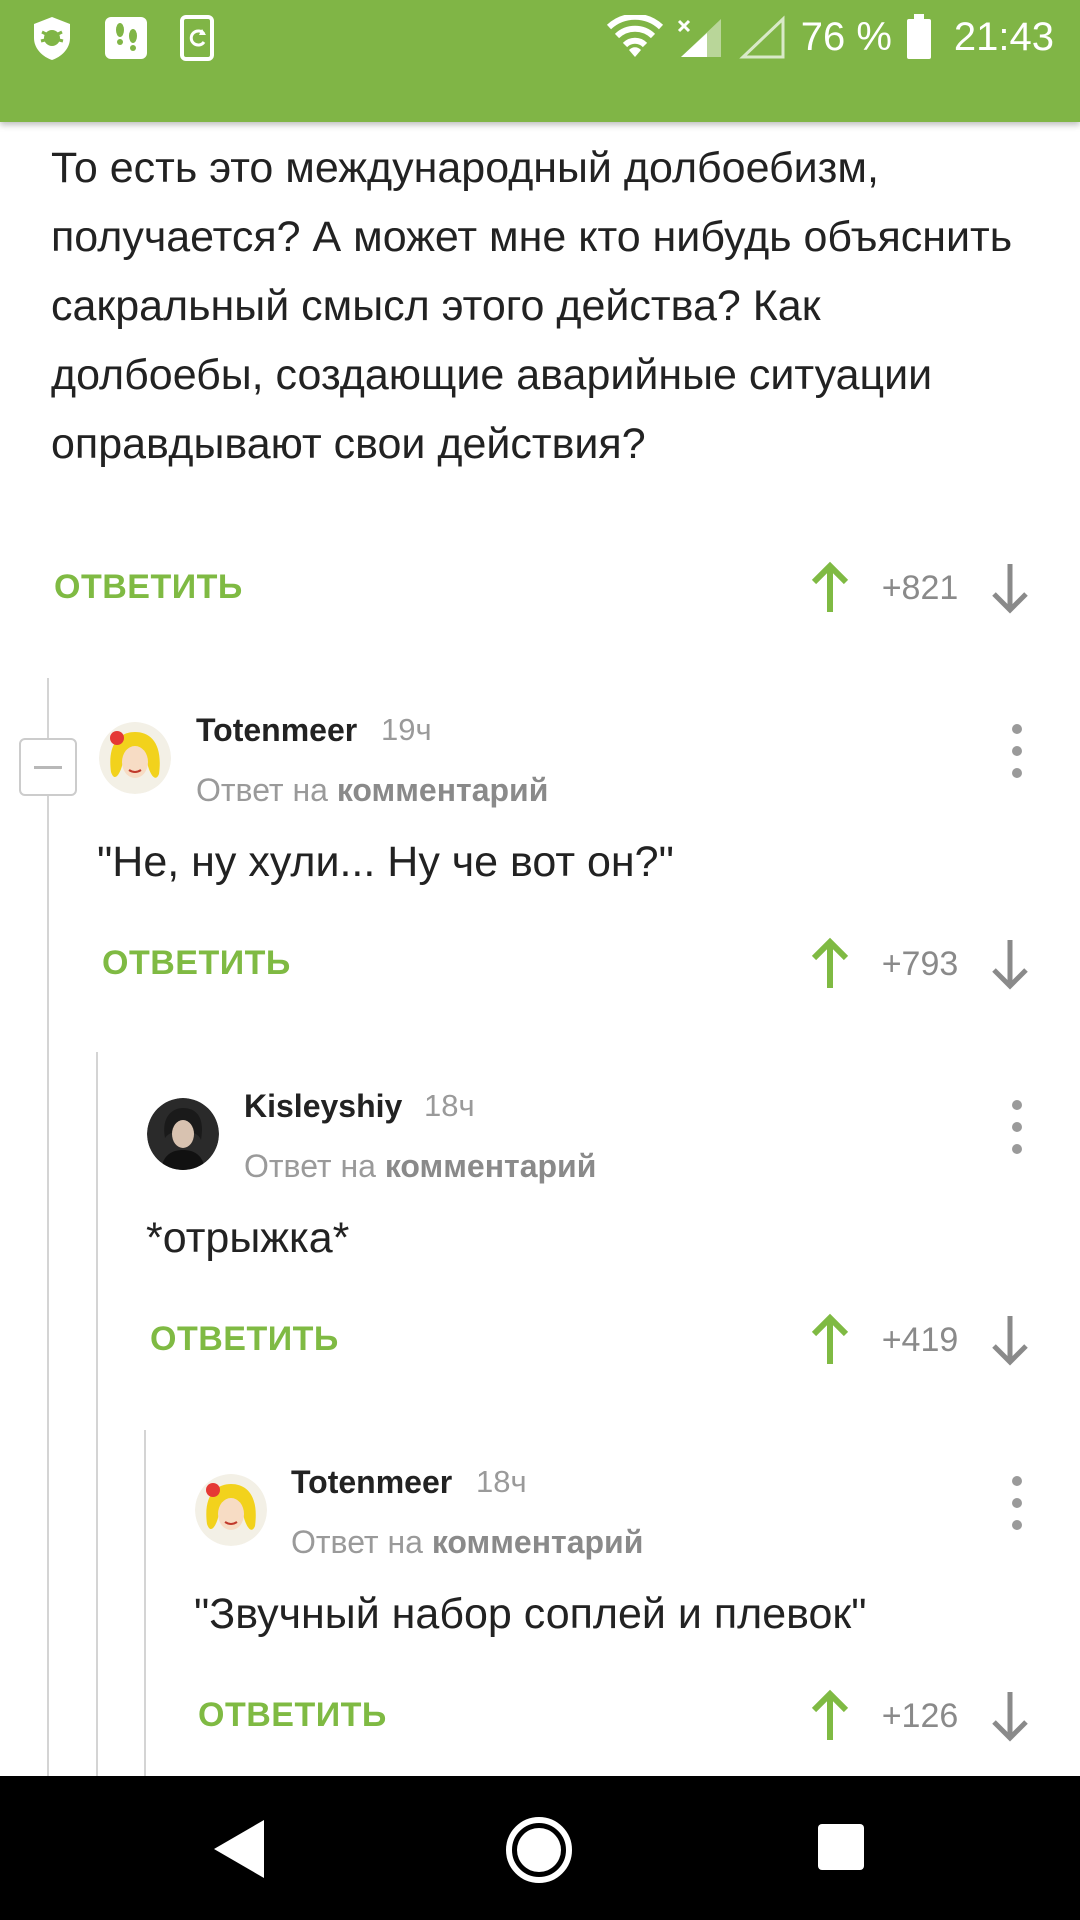 This screenshot has width=1080, height=1920. I want to click on home-icon, so click(539, 1850).